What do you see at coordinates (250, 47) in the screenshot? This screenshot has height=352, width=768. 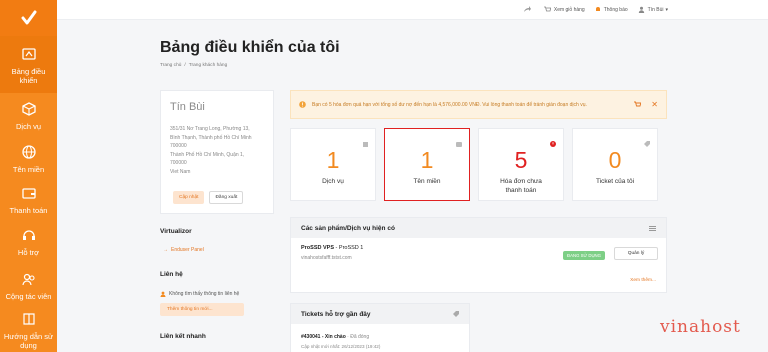 I see `page-title: Bảng điều khiển của tôi` at bounding box center [250, 47].